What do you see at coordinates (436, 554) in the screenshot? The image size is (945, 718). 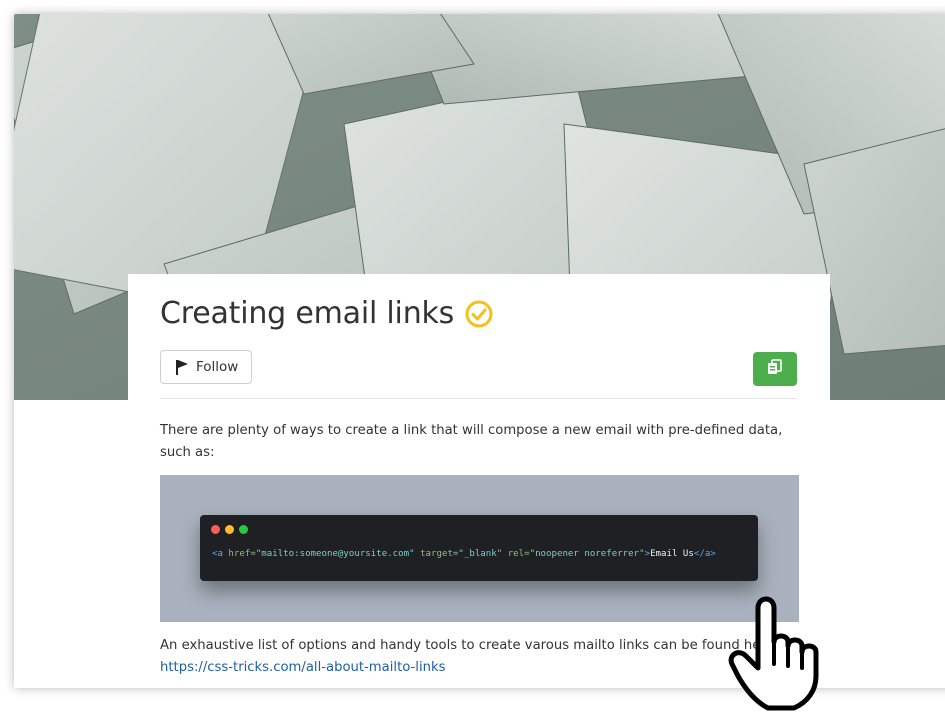 I see `code-target-attr: target=` at bounding box center [436, 554].